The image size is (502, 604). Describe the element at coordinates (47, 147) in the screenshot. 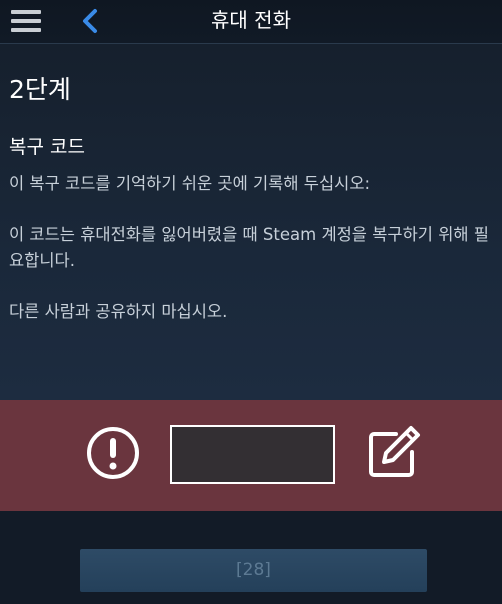

I see `section-title: 복구 코드` at that location.